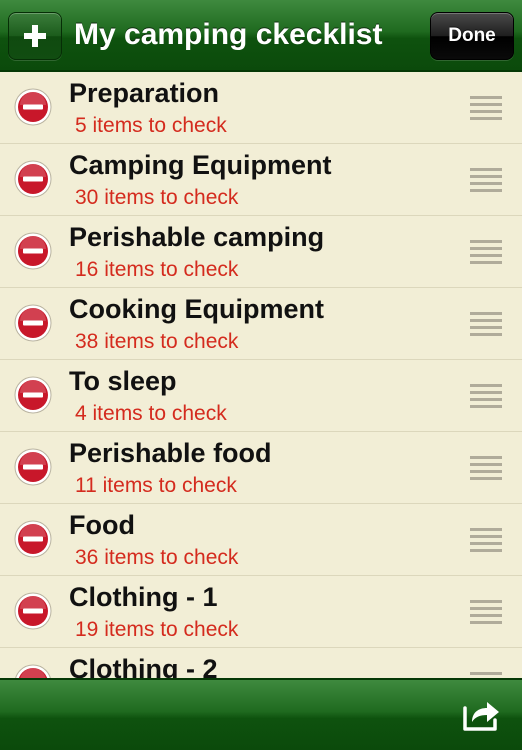  What do you see at coordinates (157, 197) in the screenshot?
I see `list-item-count: 30 items to check` at bounding box center [157, 197].